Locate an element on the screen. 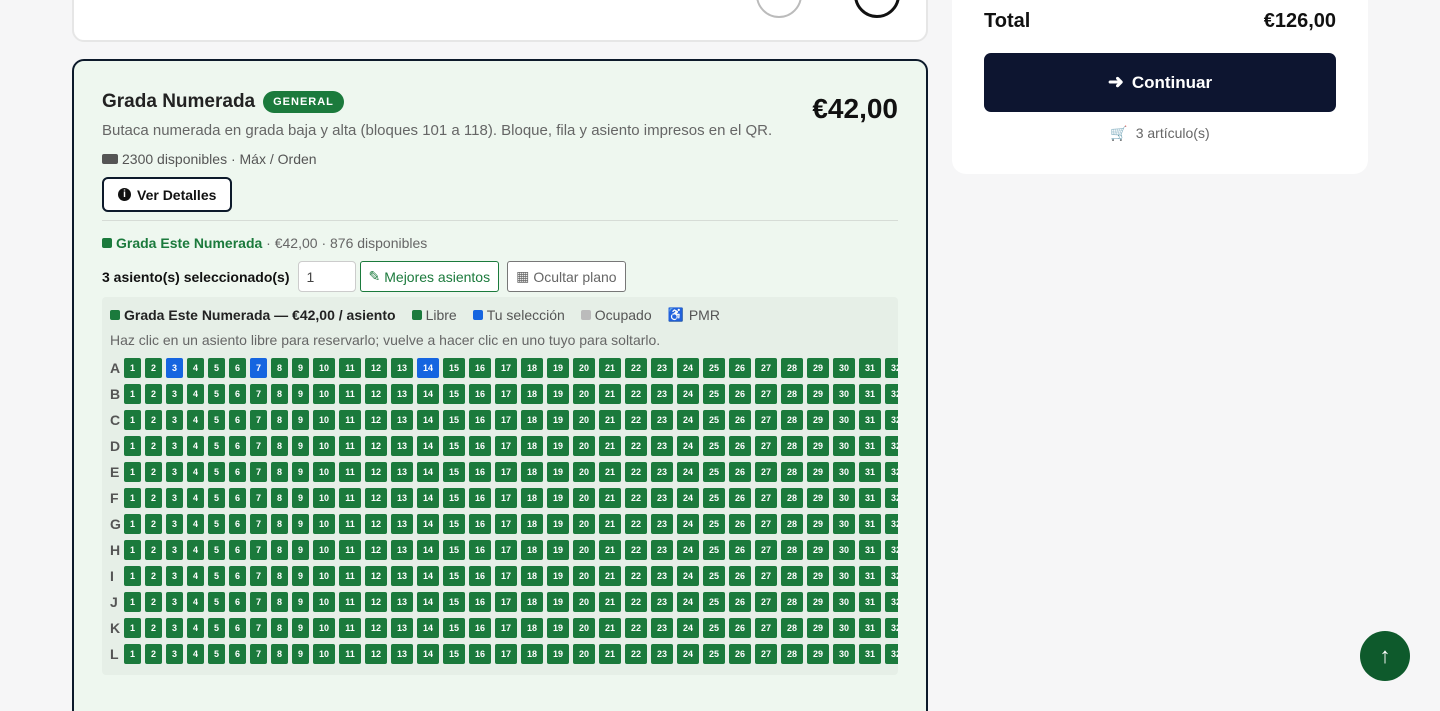 The width and height of the screenshot is (1440, 711). seat-J-9: 9 is located at coordinates (300, 602).